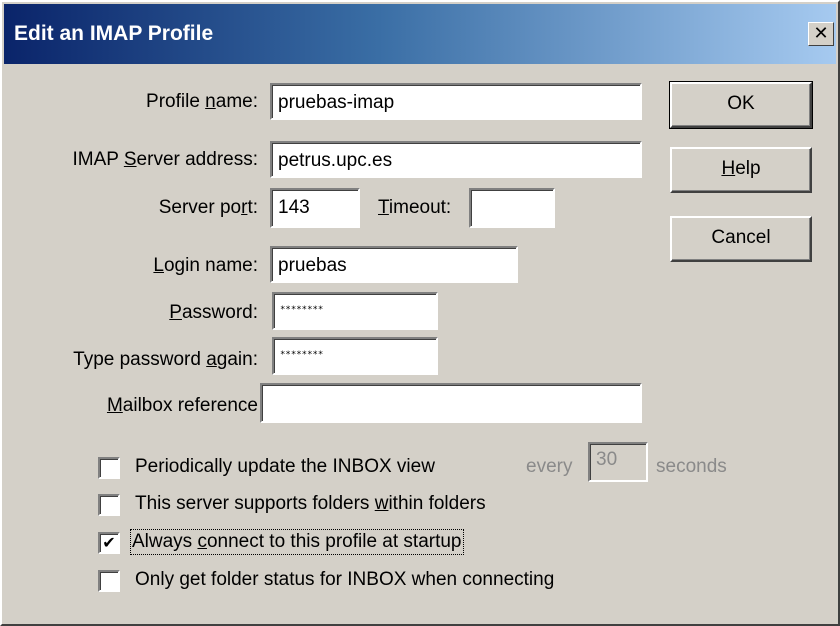  I want to click on server-address-label: IMAP Server address:, so click(165, 159).